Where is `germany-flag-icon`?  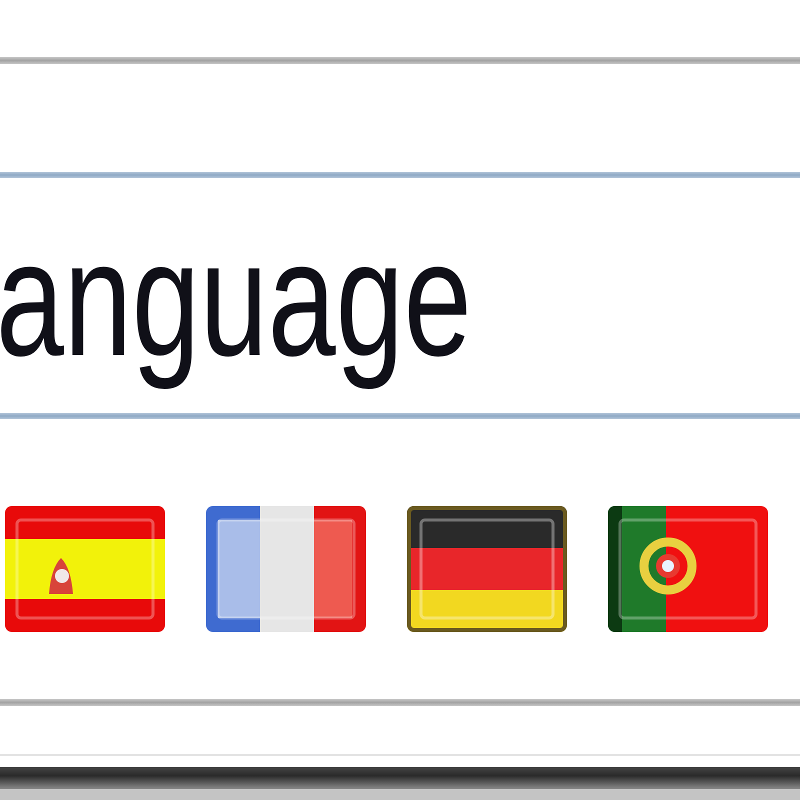 germany-flag-icon is located at coordinates (487, 569).